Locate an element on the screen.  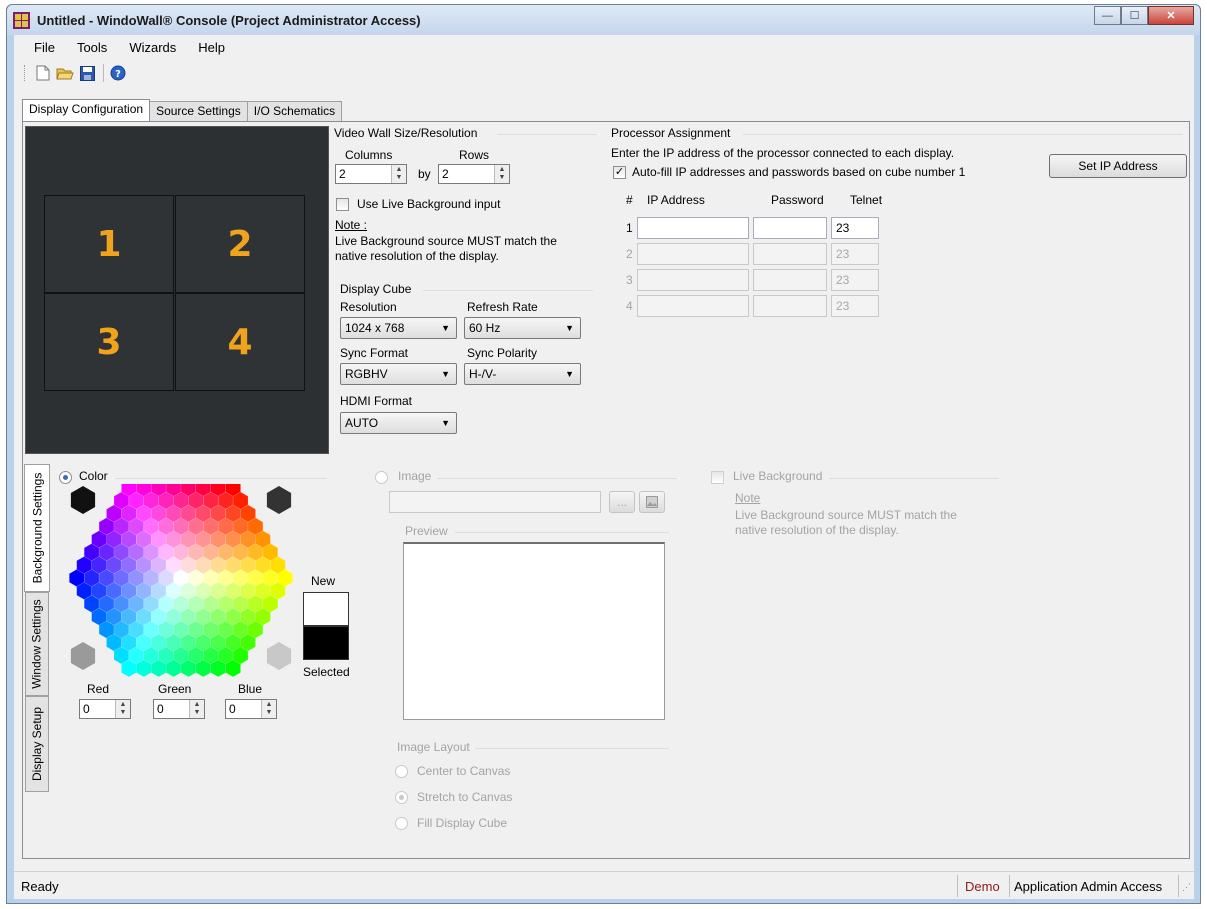
col-ip-header: IP Address is located at coordinates (676, 200).